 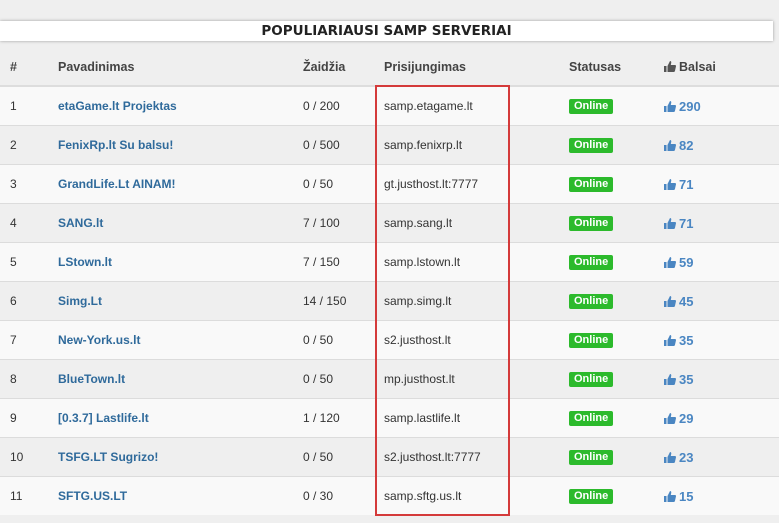 I want to click on row-number: 10, so click(x=29, y=457).